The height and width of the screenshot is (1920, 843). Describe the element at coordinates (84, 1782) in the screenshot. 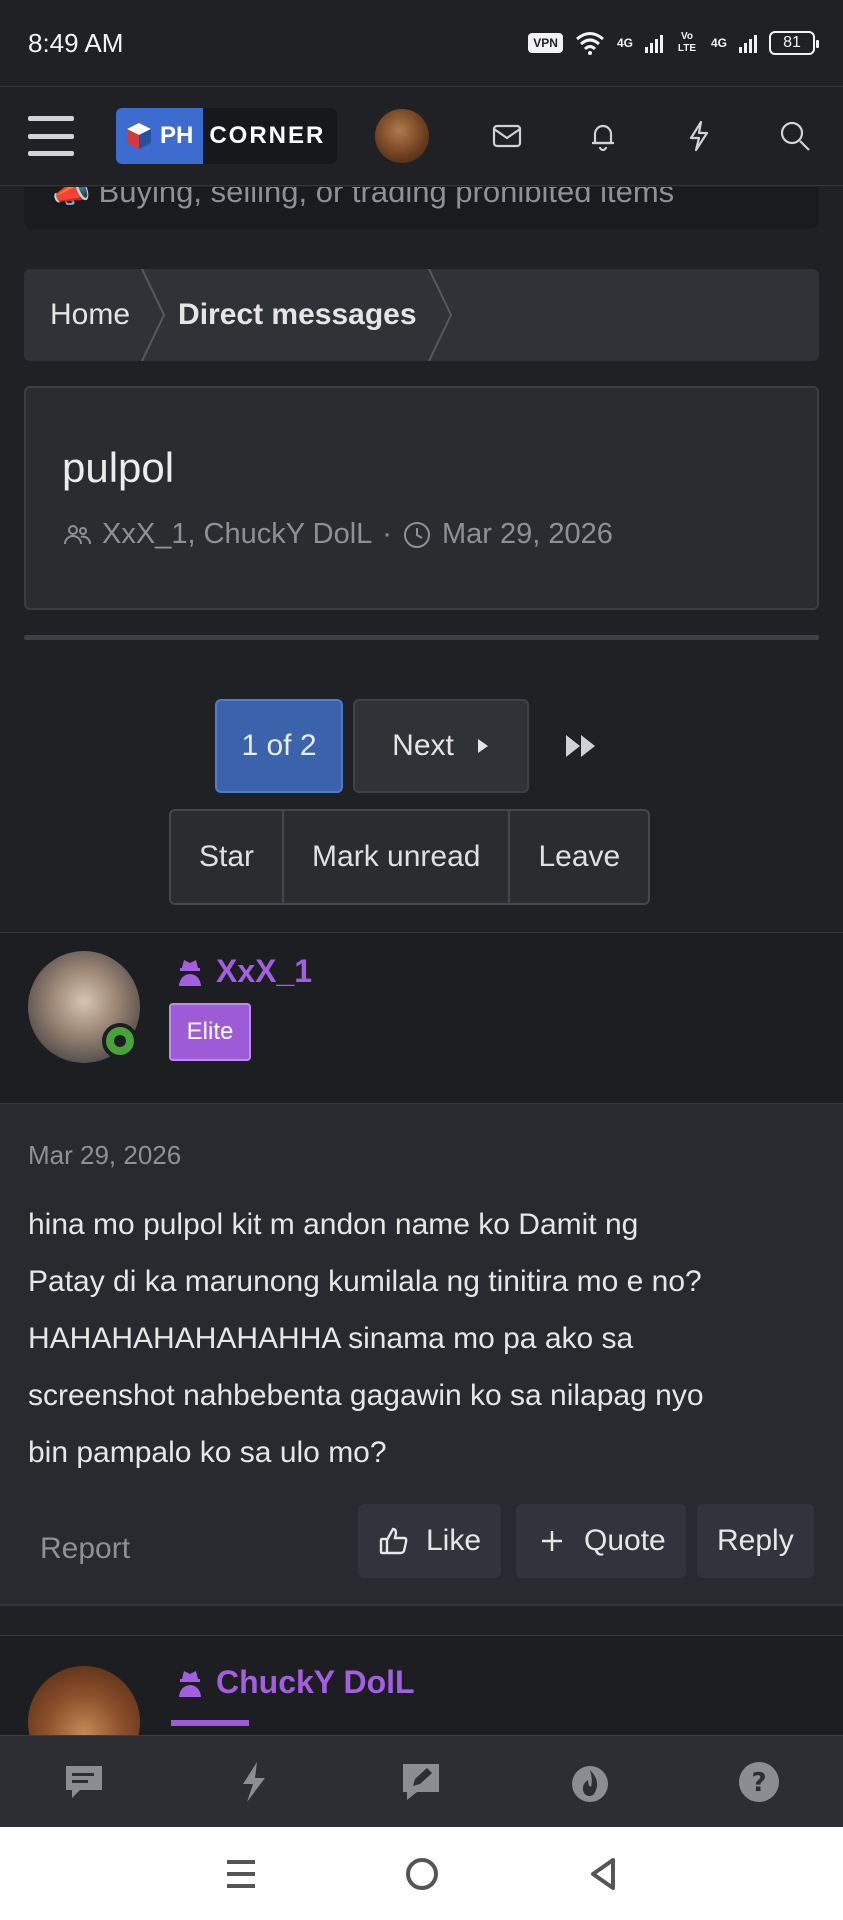

I see `nav-forums-icon` at that location.